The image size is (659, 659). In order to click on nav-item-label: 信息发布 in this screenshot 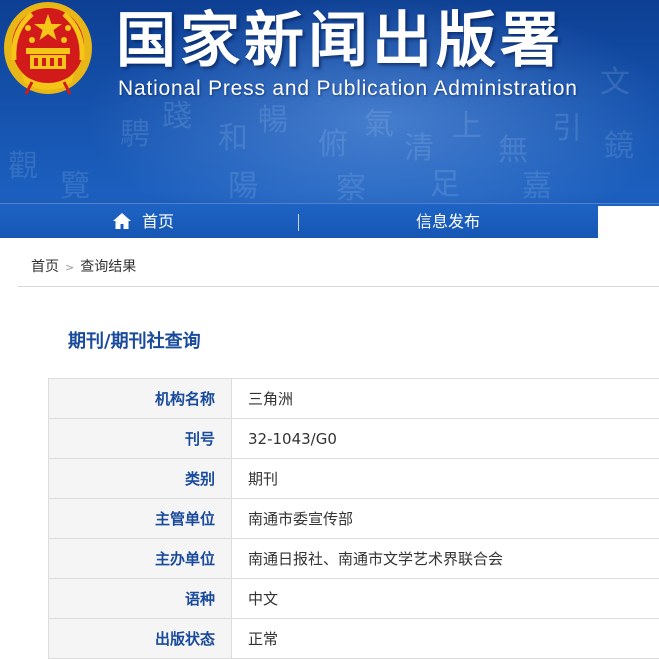, I will do `click(448, 221)`.